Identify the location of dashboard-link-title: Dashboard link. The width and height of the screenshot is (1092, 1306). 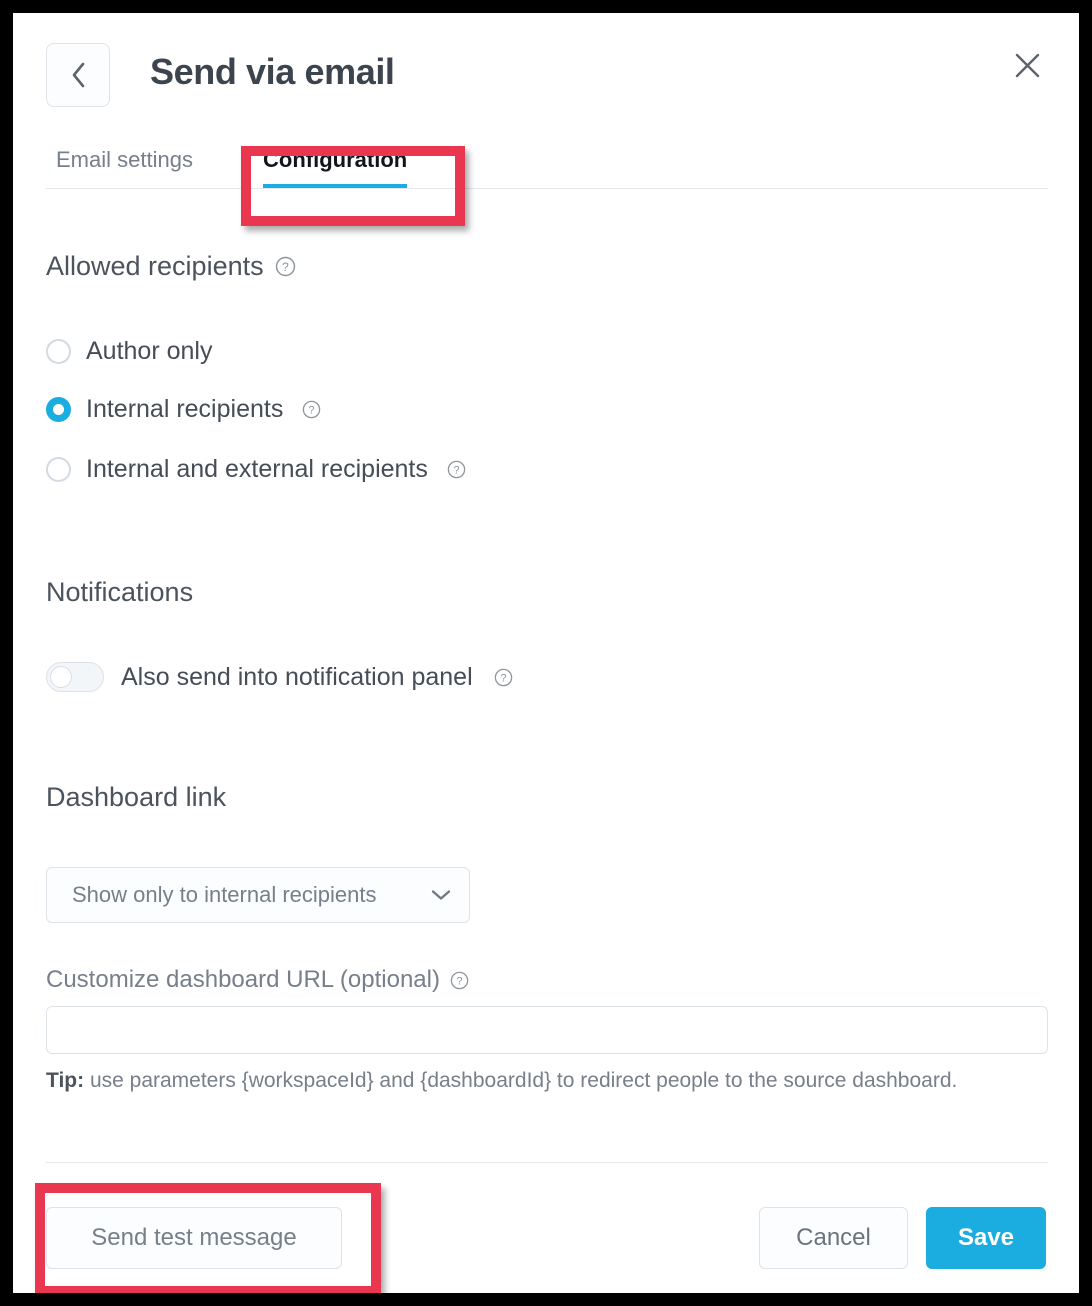
(136, 797).